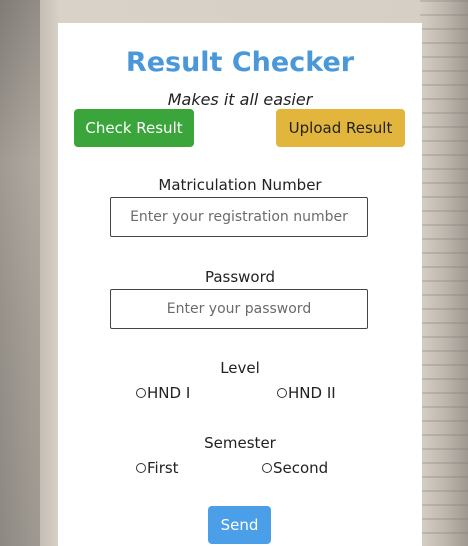  Describe the element at coordinates (340, 128) in the screenshot. I see `upload-result-button: Upload Result` at that location.